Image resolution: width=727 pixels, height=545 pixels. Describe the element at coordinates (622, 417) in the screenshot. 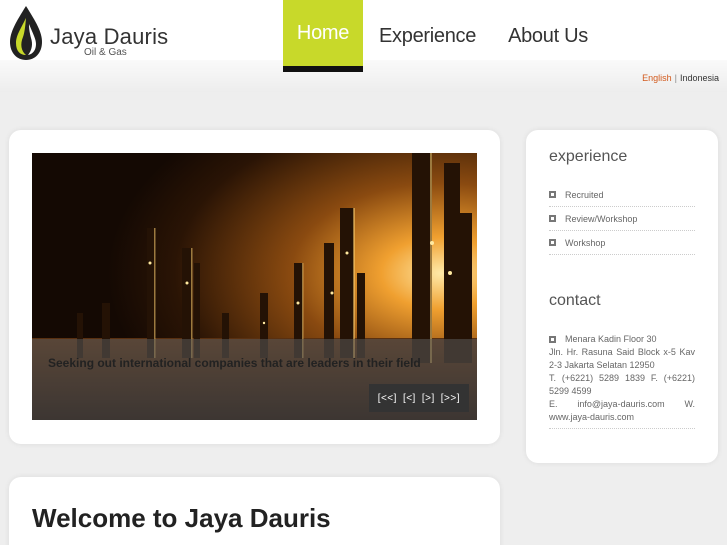

I see `contact-website-link: www.jaya-dauris.com` at that location.